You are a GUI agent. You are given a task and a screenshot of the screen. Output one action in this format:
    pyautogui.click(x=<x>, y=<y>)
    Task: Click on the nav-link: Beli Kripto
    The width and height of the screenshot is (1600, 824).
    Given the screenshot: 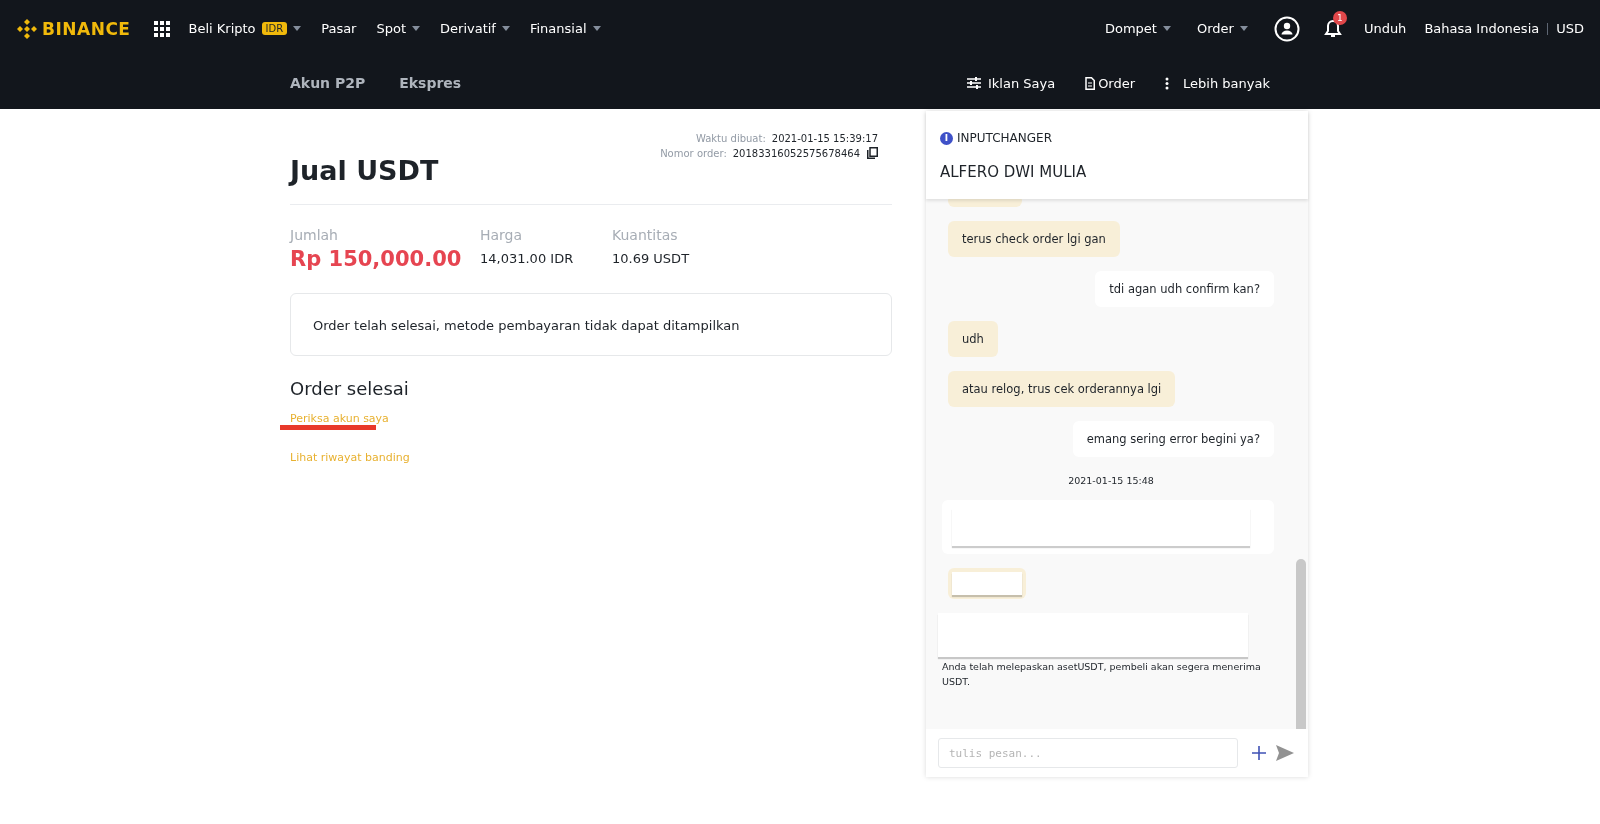 What is the action you would take?
    pyautogui.click(x=222, y=28)
    